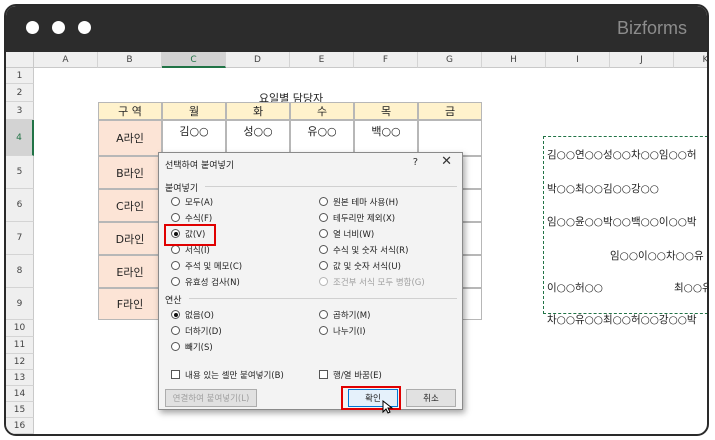 The height and width of the screenshot is (440, 715). I want to click on table-cell: 김○○, so click(194, 138).